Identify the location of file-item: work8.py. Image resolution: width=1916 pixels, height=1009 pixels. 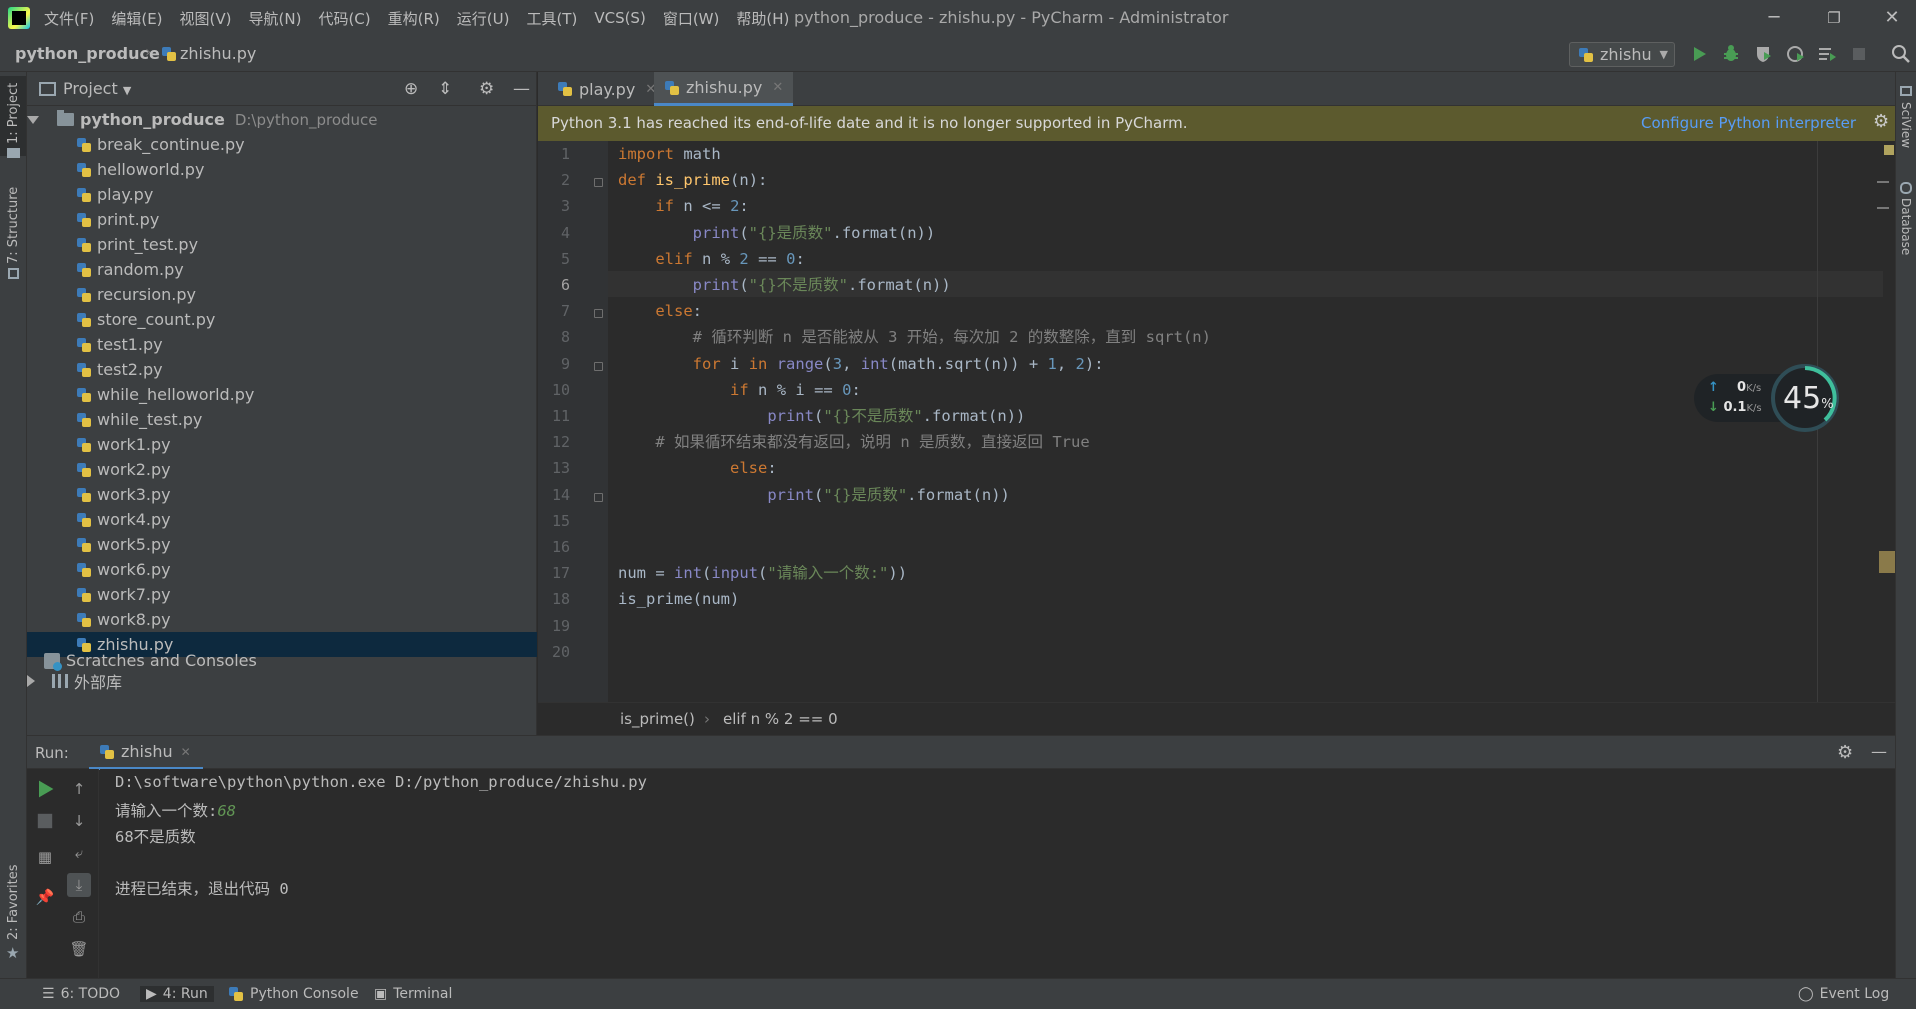
(282, 619).